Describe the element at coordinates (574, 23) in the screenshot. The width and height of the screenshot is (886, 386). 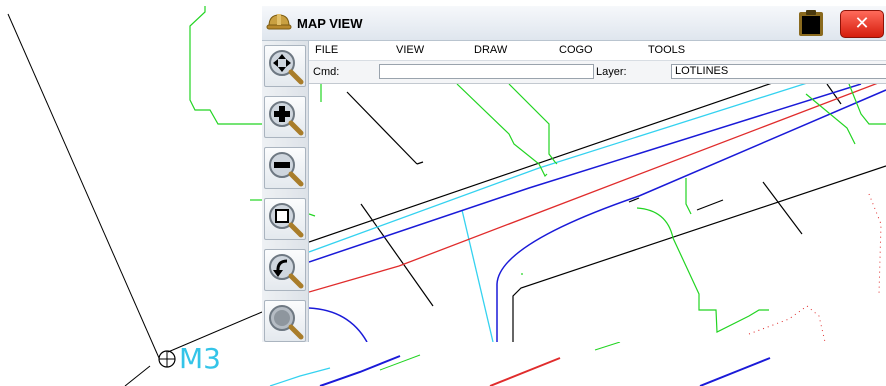
I see `title-bar: MAP VIEW ✕` at that location.